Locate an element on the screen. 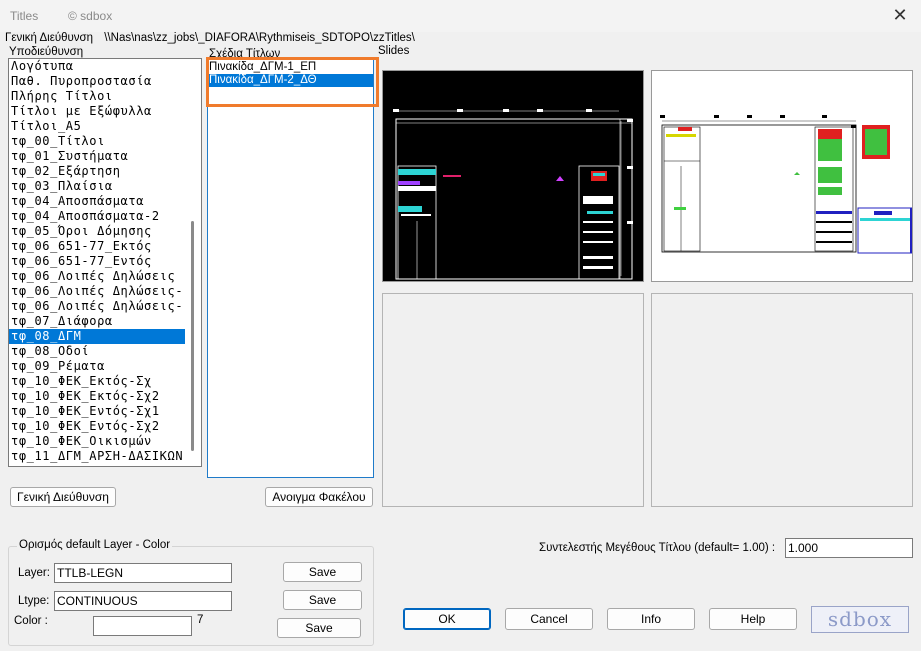  folder-item: τφ_10_ΦΕΚ_Εντός-Σχ1 is located at coordinates (105, 411).